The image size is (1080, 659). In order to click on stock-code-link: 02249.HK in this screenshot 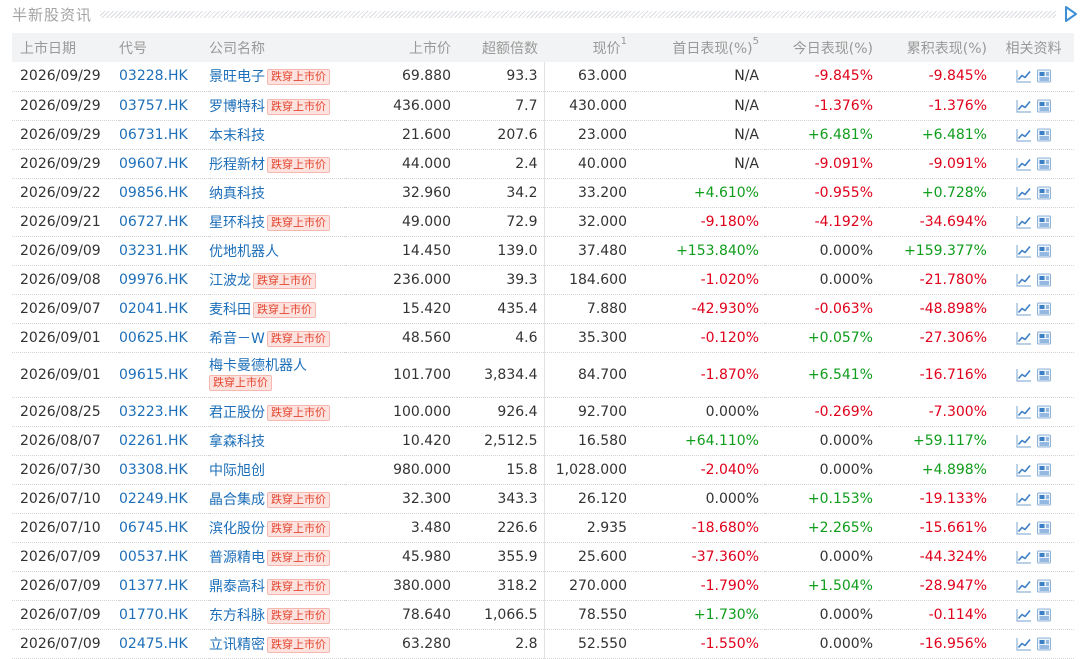, I will do `click(153, 499)`.